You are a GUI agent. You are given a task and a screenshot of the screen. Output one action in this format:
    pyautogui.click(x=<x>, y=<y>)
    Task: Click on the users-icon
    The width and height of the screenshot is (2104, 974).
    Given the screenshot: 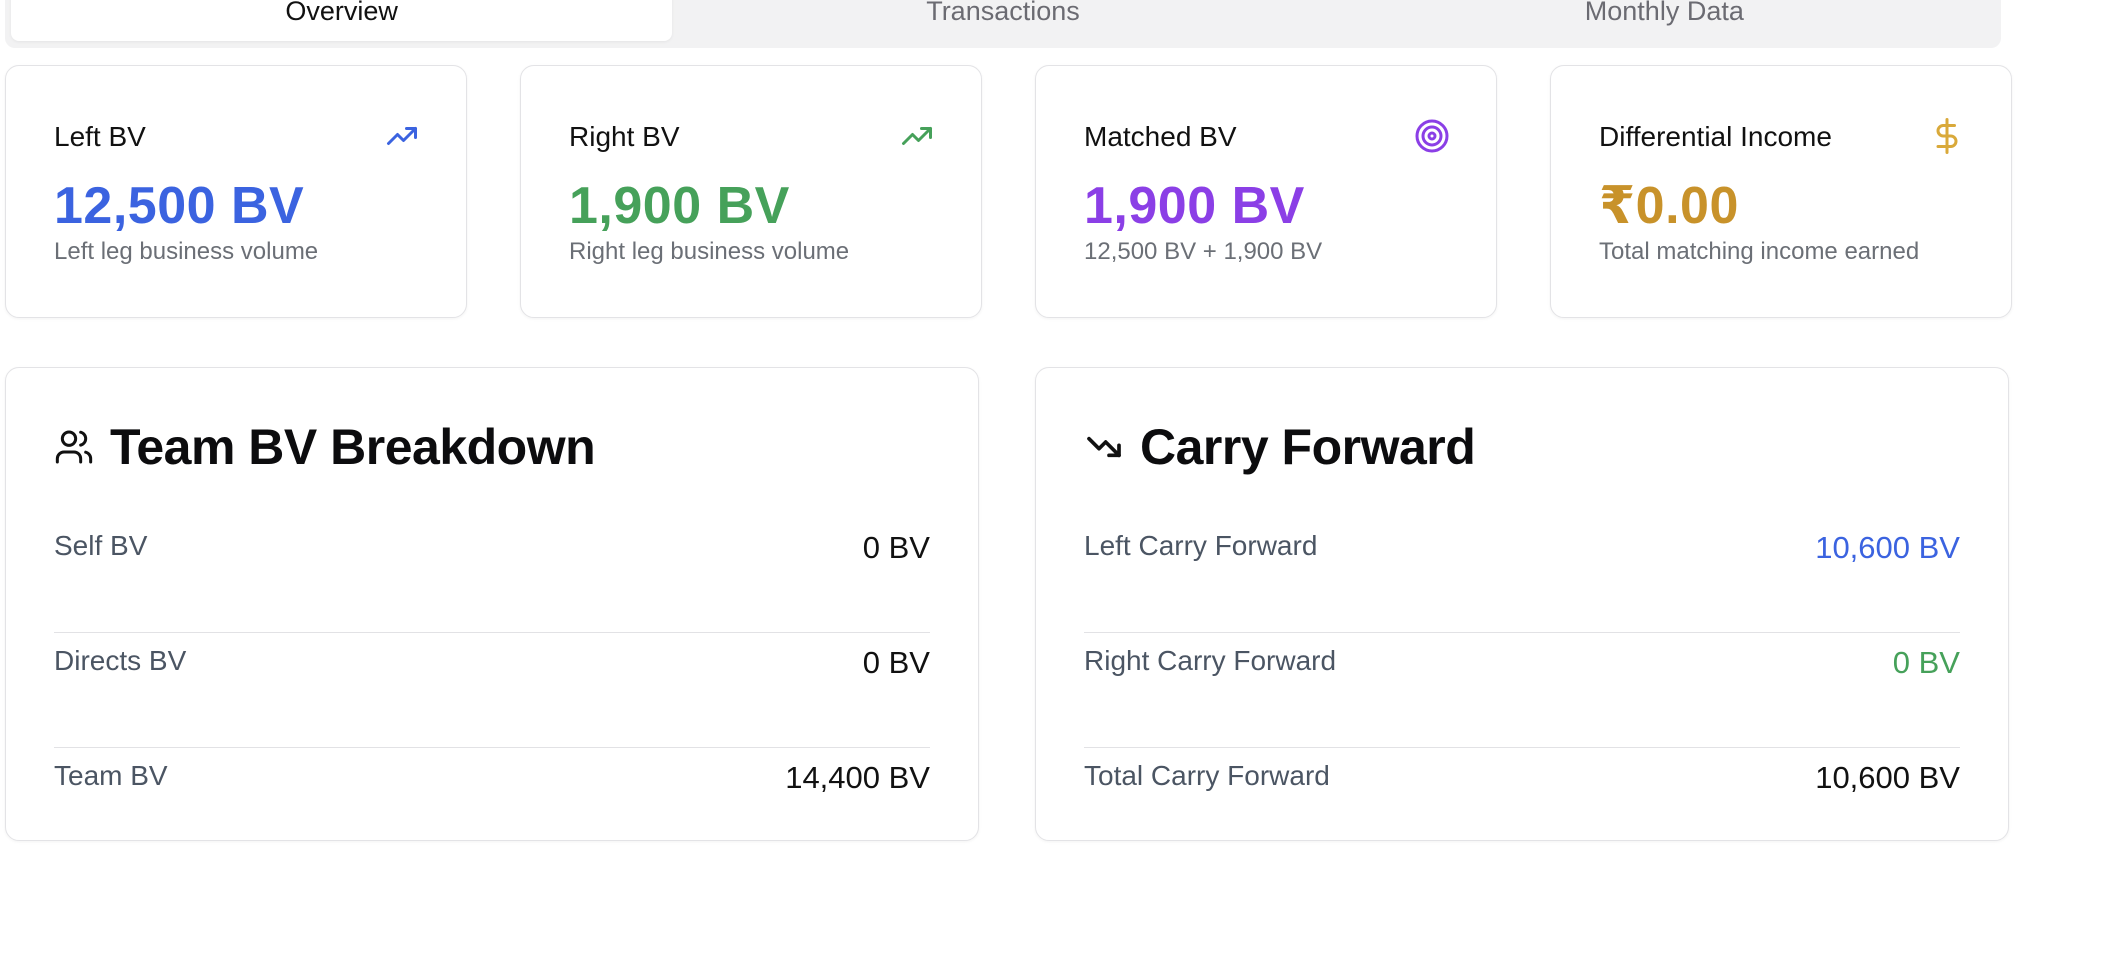 What is the action you would take?
    pyautogui.click(x=74, y=447)
    